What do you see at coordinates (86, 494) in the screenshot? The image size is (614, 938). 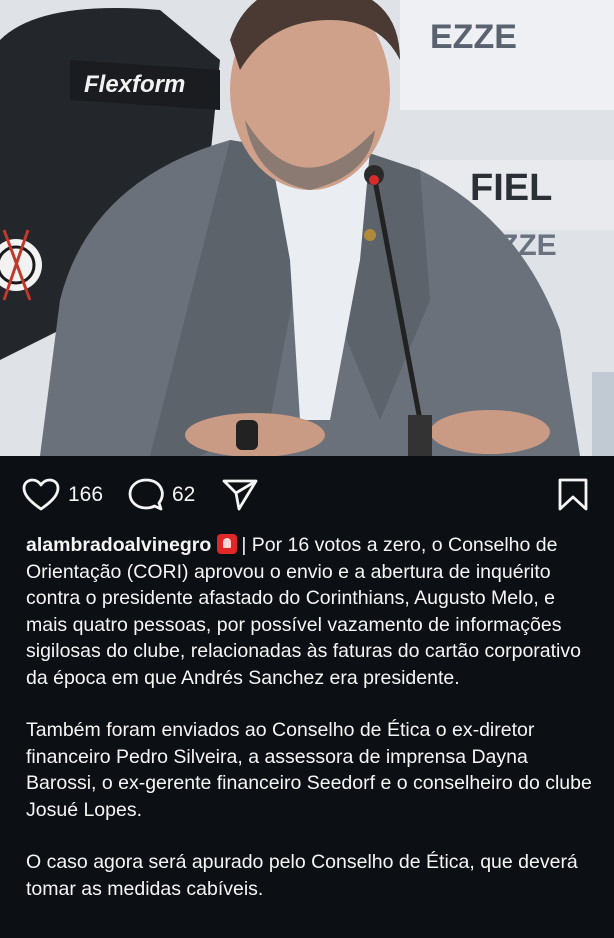 I see `like-count: 166` at bounding box center [86, 494].